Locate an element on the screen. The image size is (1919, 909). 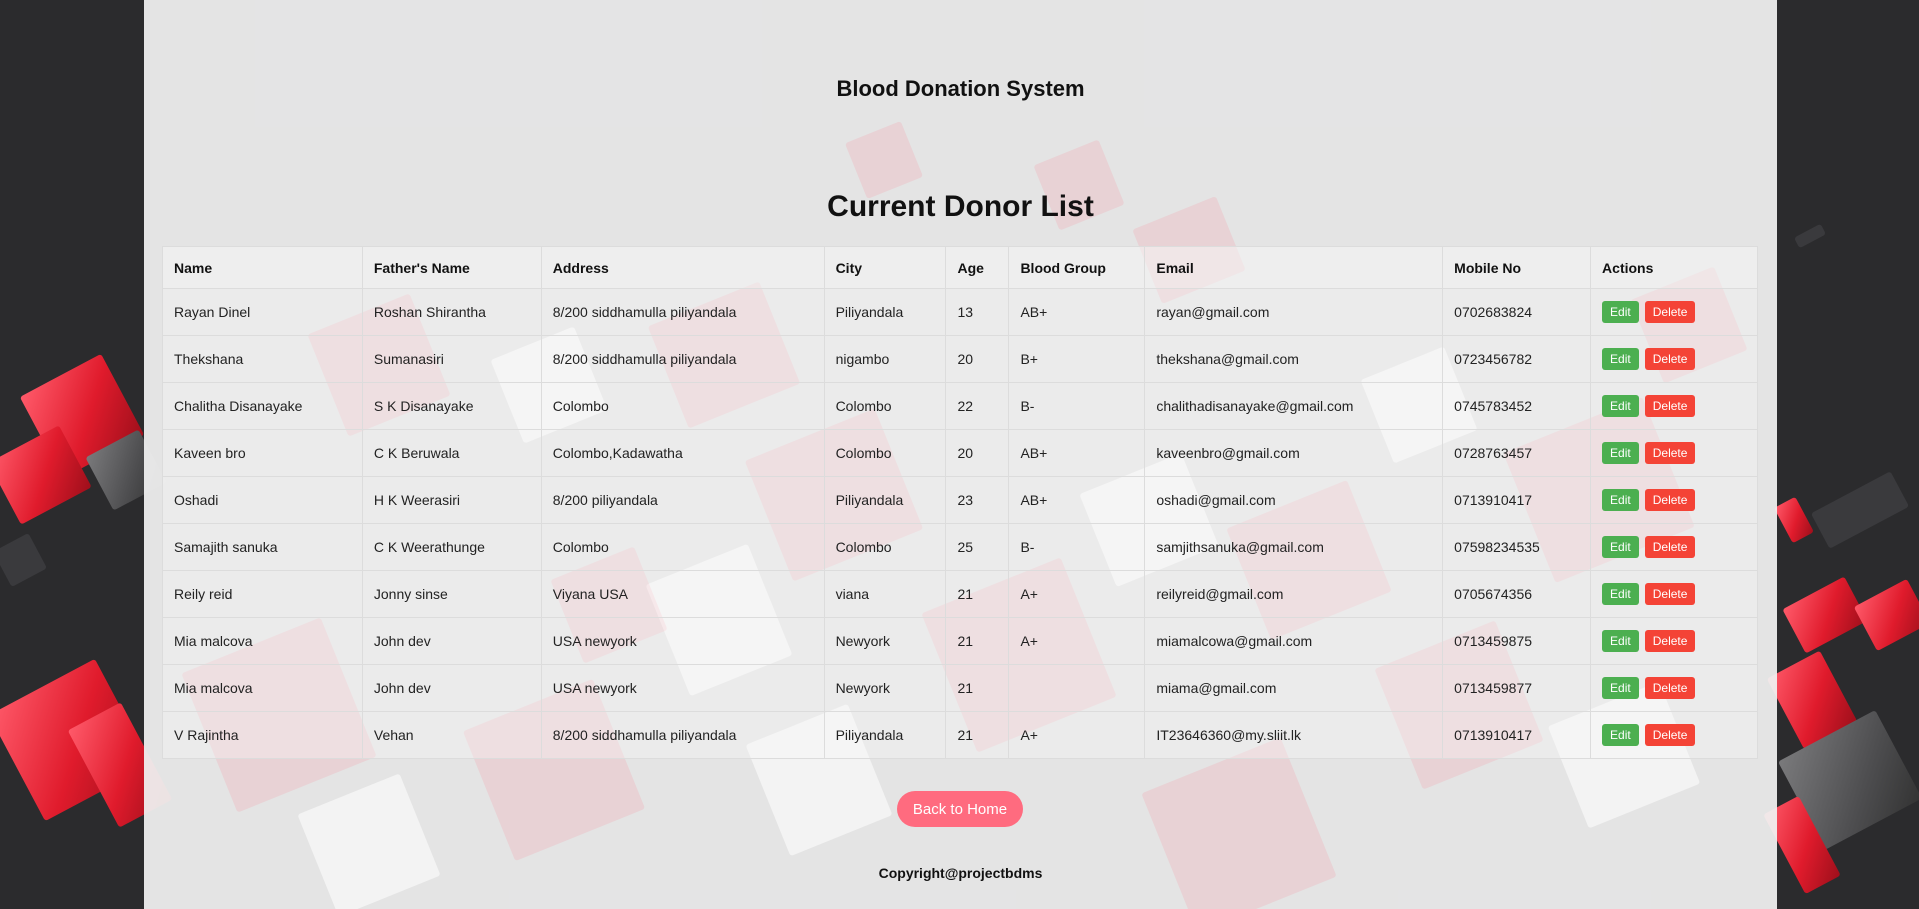
cell-name: V Rajintha is located at coordinates (262, 735).